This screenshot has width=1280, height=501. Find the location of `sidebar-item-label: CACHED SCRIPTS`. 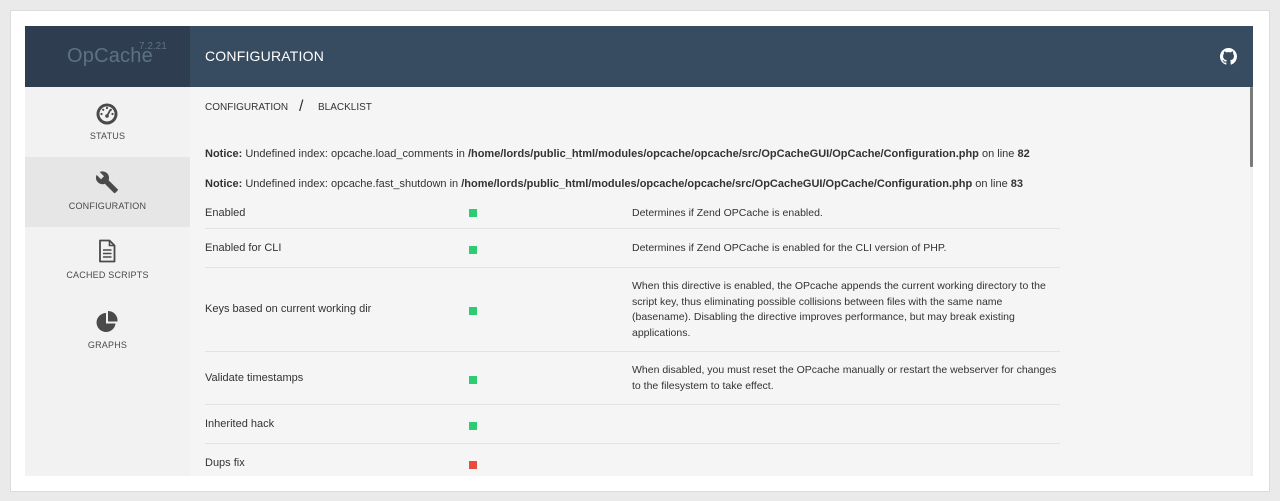

sidebar-item-label: CACHED SCRIPTS is located at coordinates (107, 275).